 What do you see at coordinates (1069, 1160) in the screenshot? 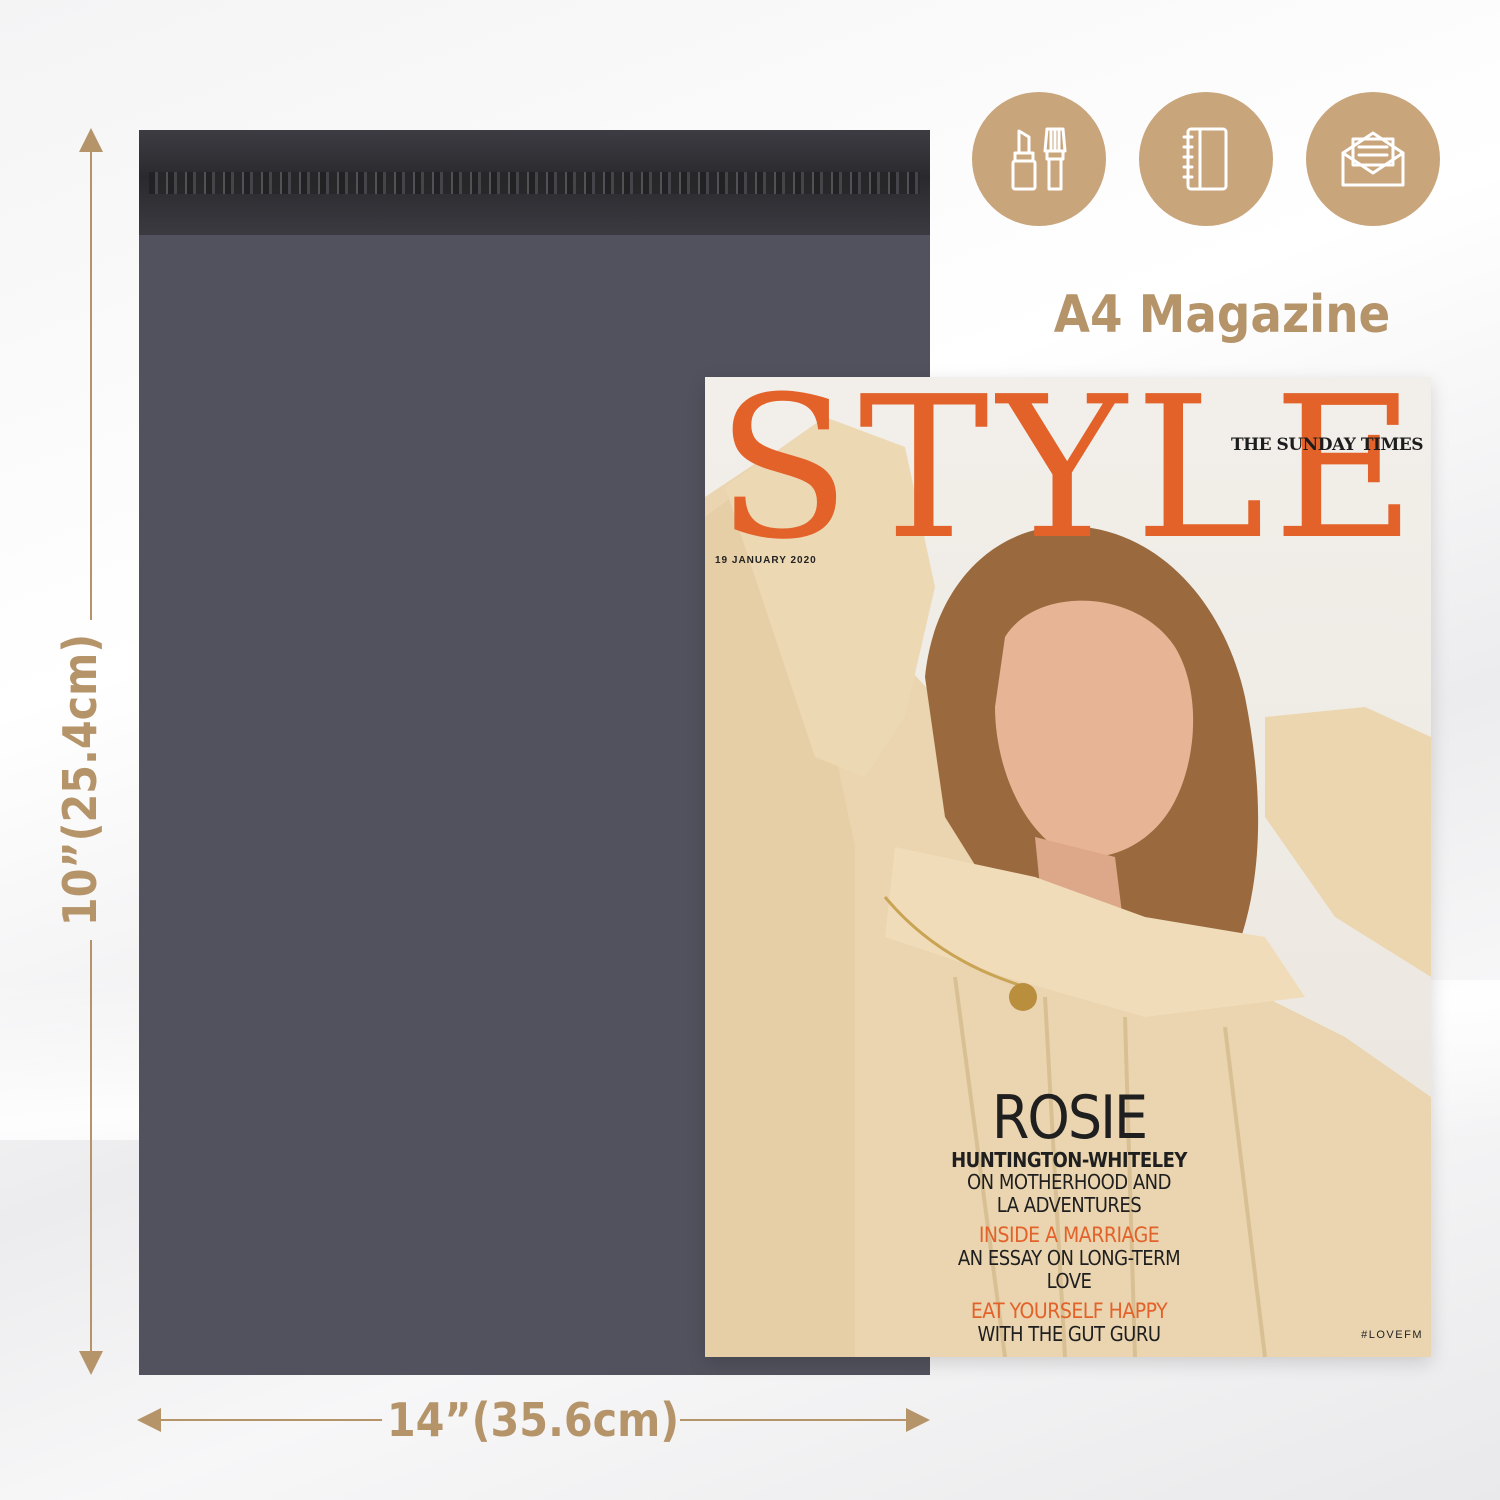
I see `coverline-subname: HUNTINGTON-WHITELEY` at bounding box center [1069, 1160].